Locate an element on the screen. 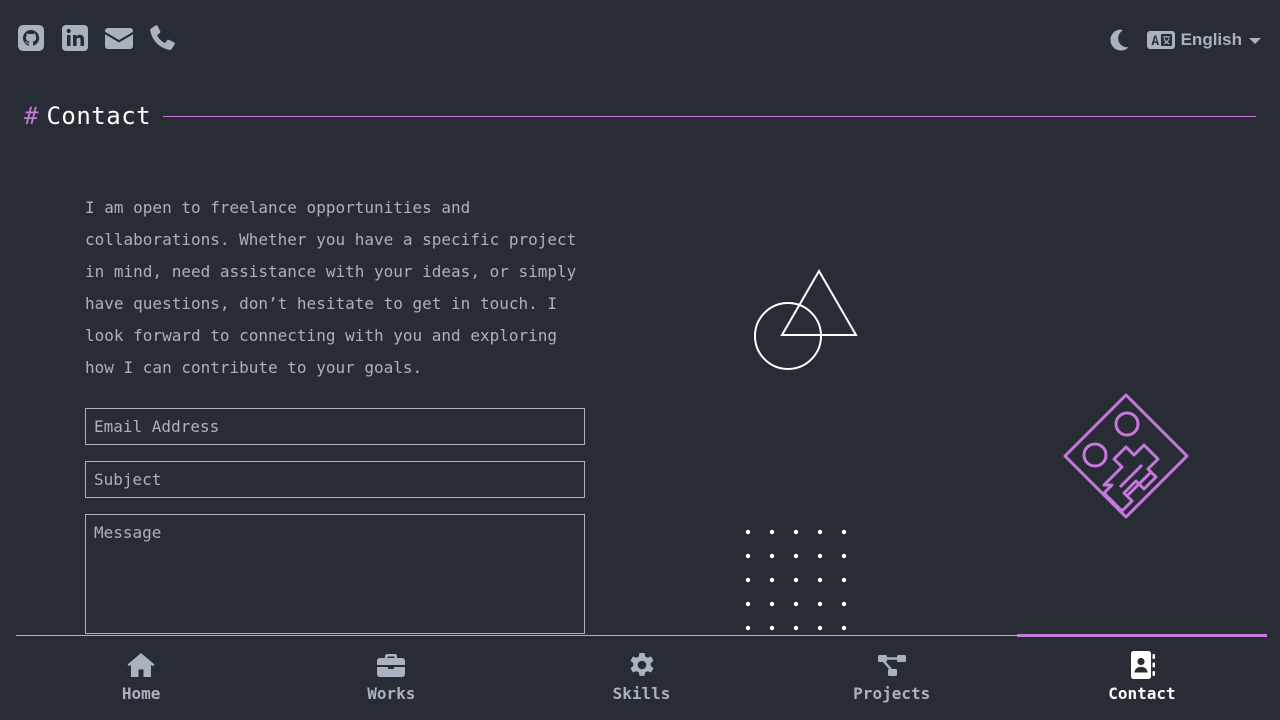  house-icon is located at coordinates (141, 665).